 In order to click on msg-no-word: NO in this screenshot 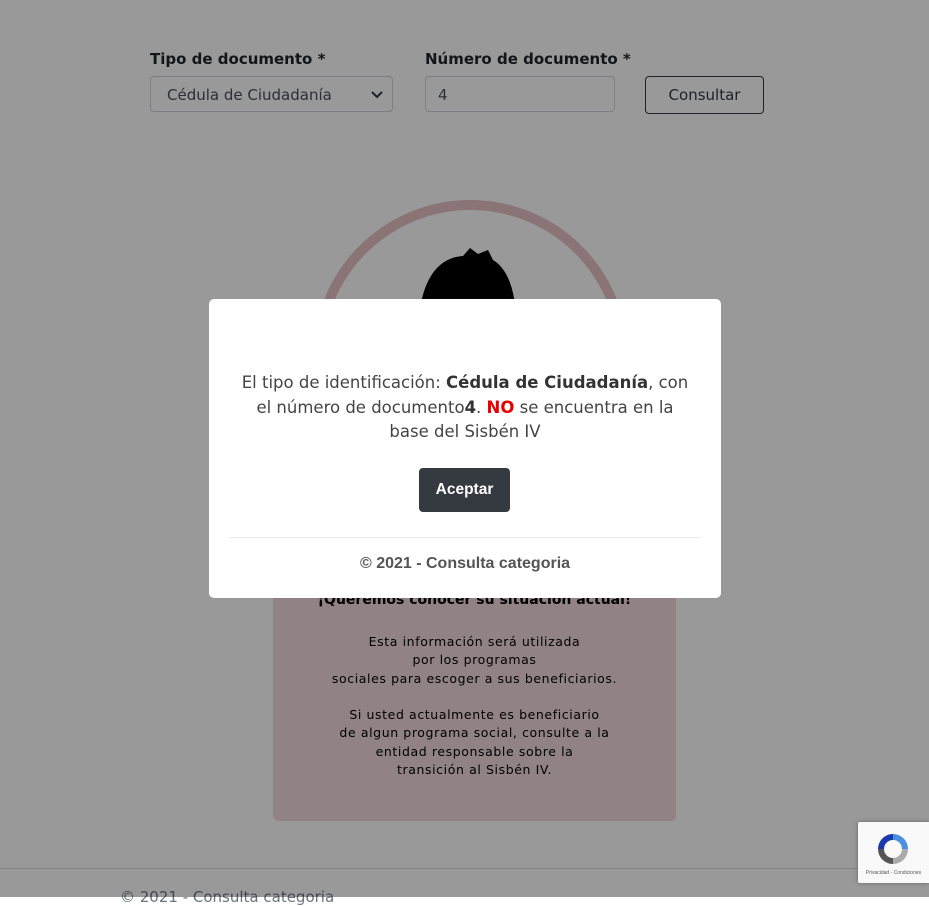, I will do `click(500, 407)`.